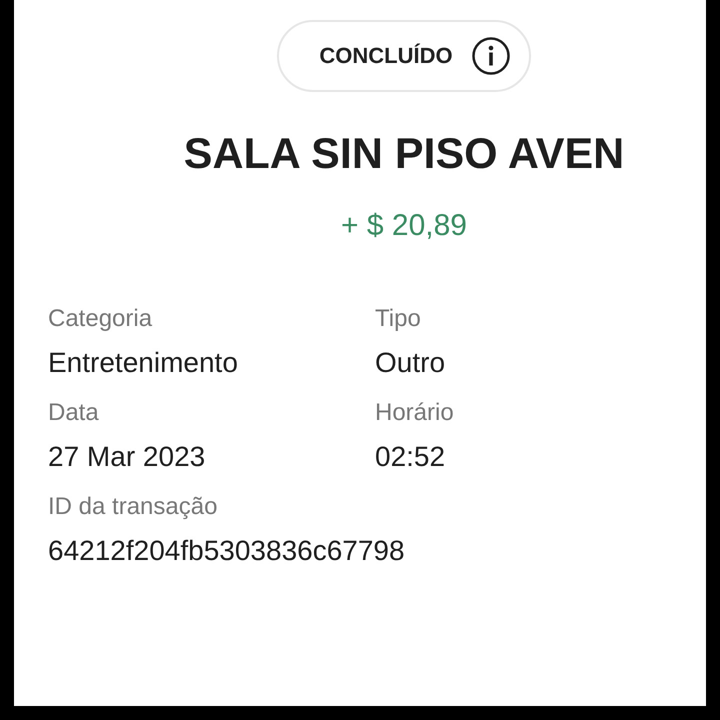 The height and width of the screenshot is (720, 720). I want to click on detail-label: Data, so click(74, 413).